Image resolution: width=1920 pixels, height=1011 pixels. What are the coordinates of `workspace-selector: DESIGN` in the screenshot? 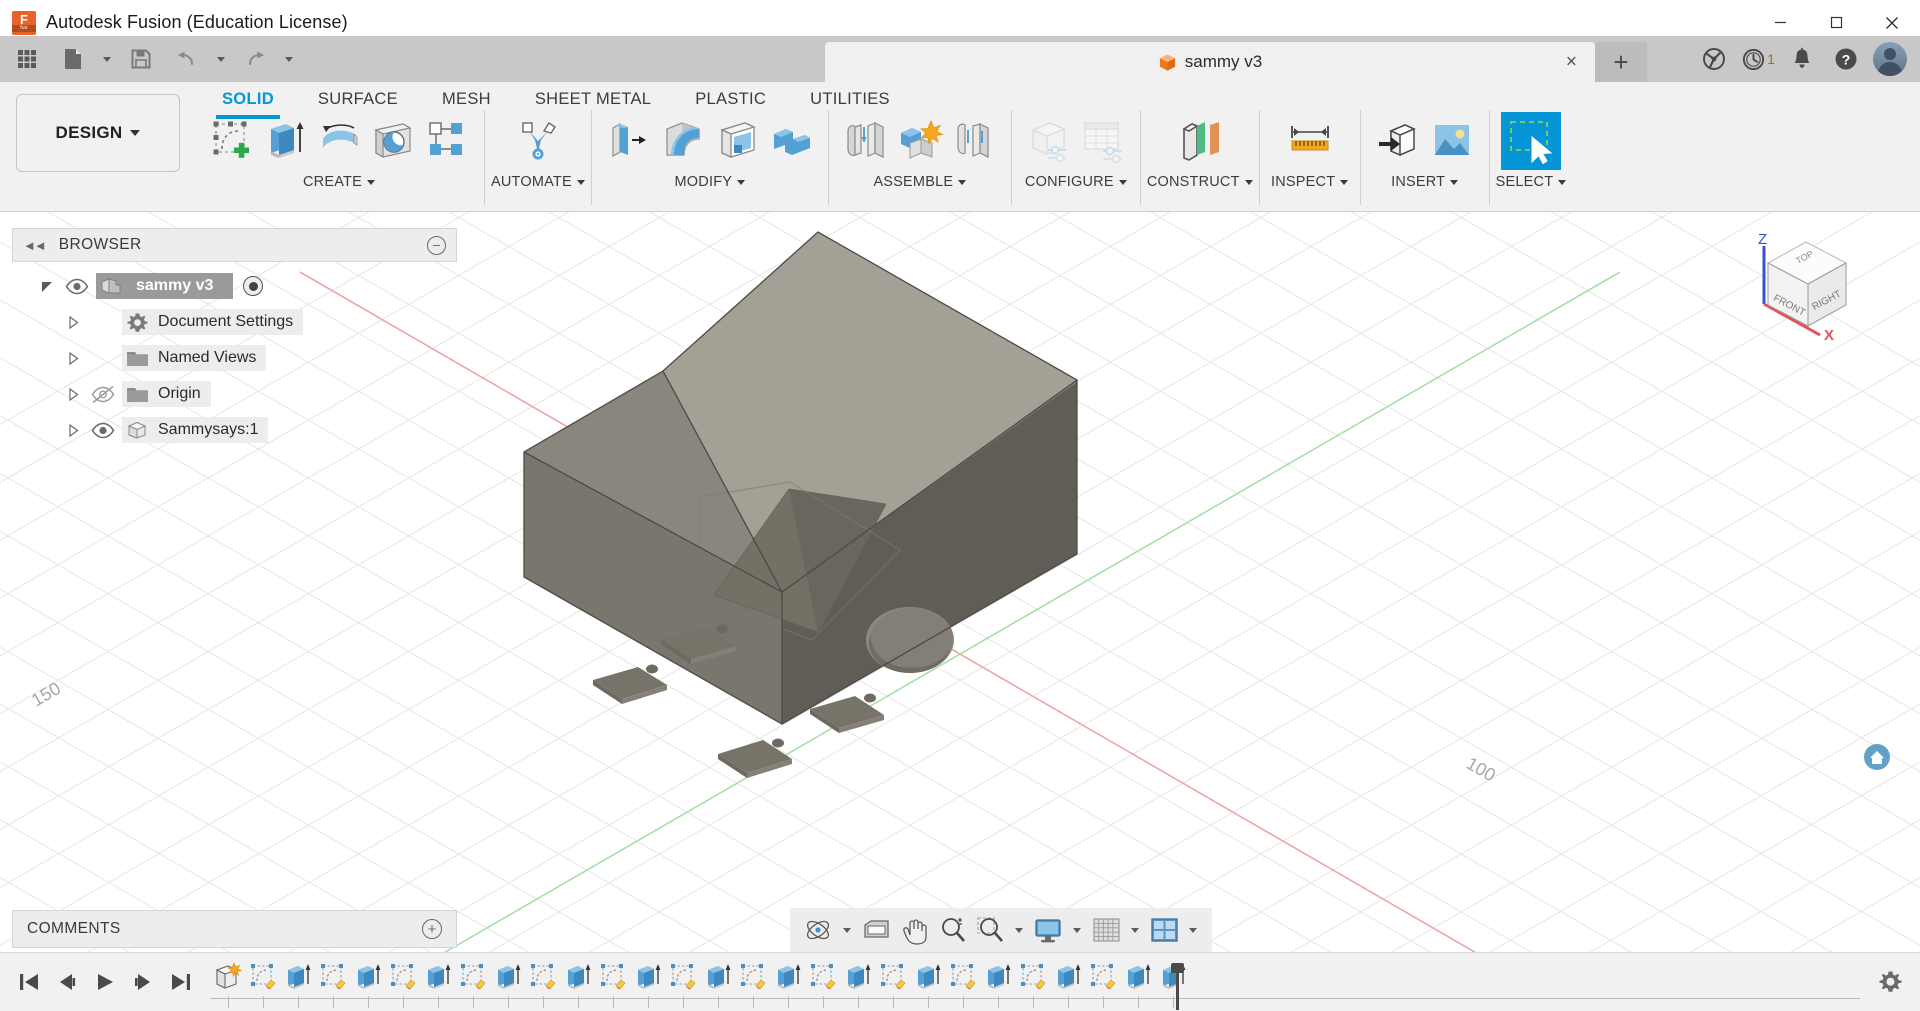 It's located at (98, 133).